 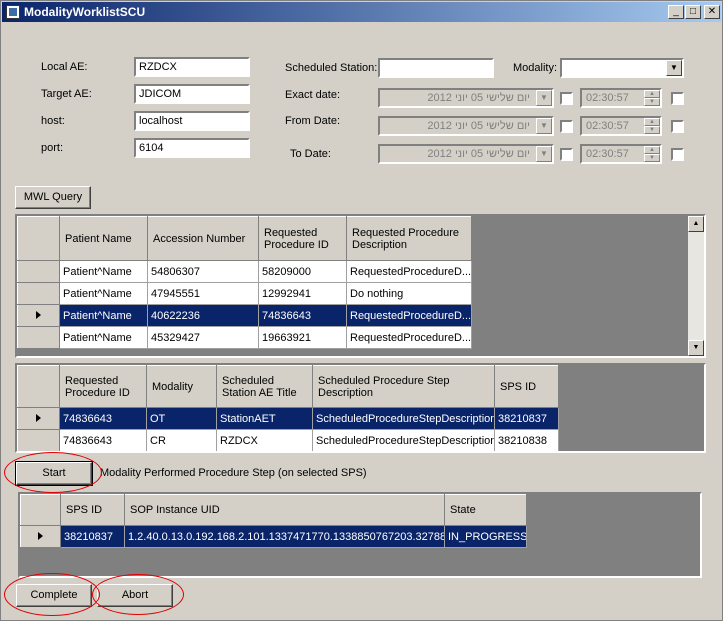 I want to click on to-time-picker: 02:30:57 ▲ ▼, so click(x=621, y=154).